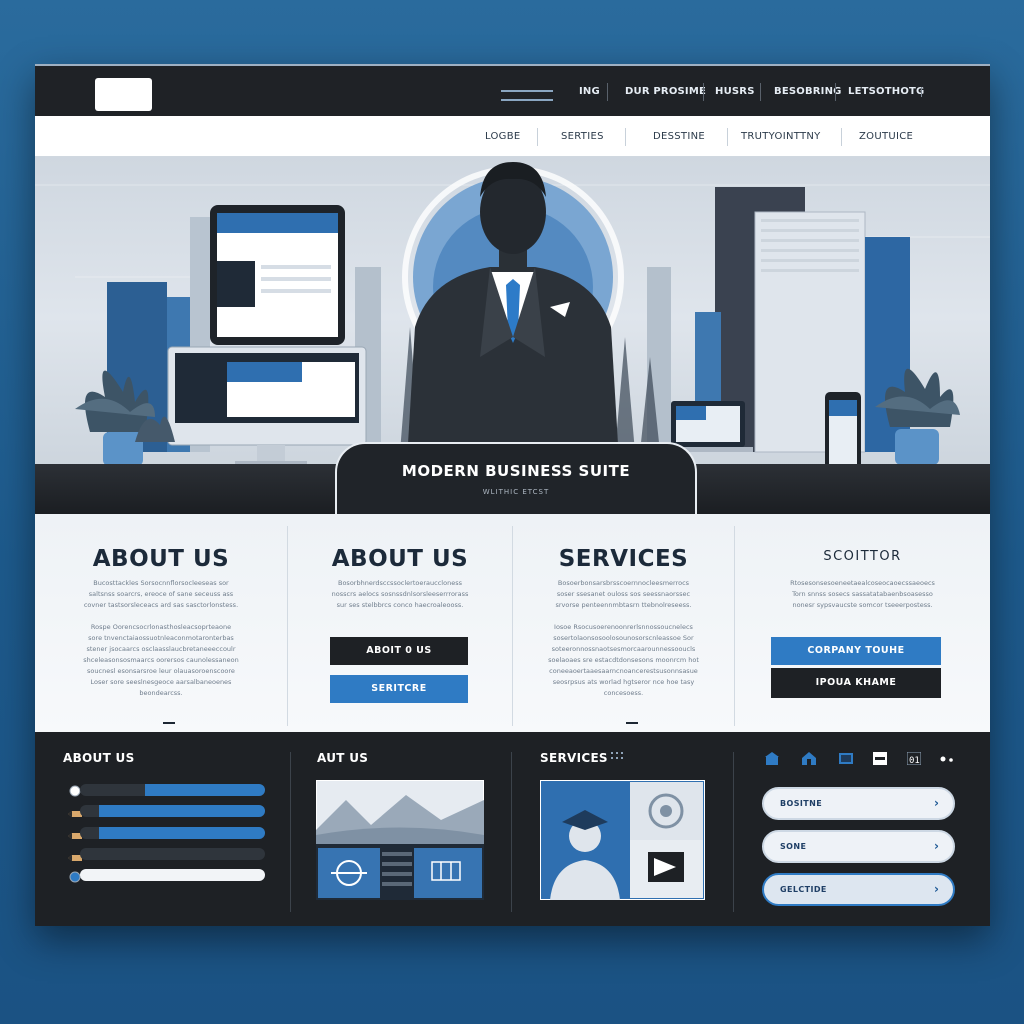 This screenshot has height=1024, width=1024. I want to click on logo-placeholder, so click(123, 94).